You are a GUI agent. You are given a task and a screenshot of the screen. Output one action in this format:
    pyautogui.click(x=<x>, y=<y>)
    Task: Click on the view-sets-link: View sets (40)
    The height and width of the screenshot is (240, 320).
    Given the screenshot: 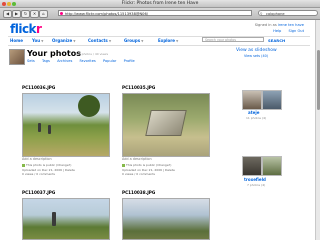 What is the action you would take?
    pyautogui.click(x=256, y=56)
    